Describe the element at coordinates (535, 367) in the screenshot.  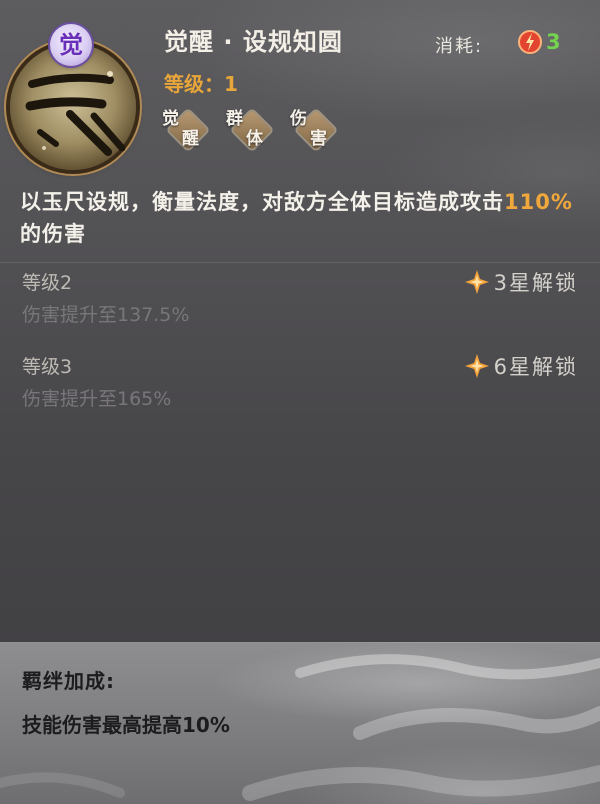
I see `unlock-text: 6星解锁` at that location.